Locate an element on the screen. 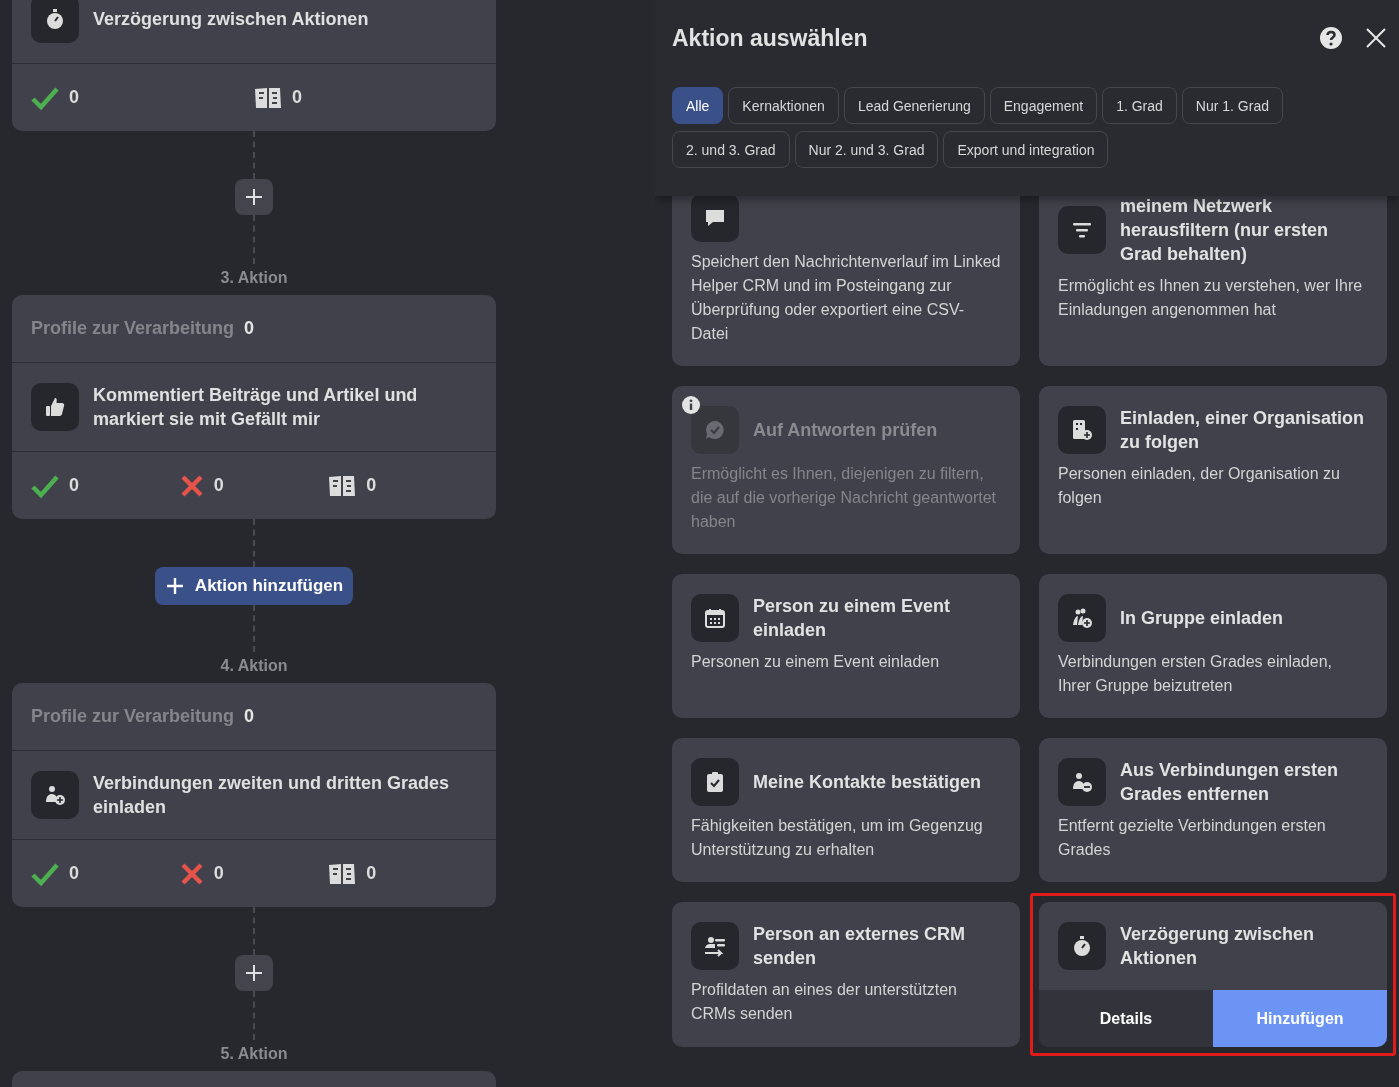  step-label: 5. Aktion is located at coordinates (254, 1054).